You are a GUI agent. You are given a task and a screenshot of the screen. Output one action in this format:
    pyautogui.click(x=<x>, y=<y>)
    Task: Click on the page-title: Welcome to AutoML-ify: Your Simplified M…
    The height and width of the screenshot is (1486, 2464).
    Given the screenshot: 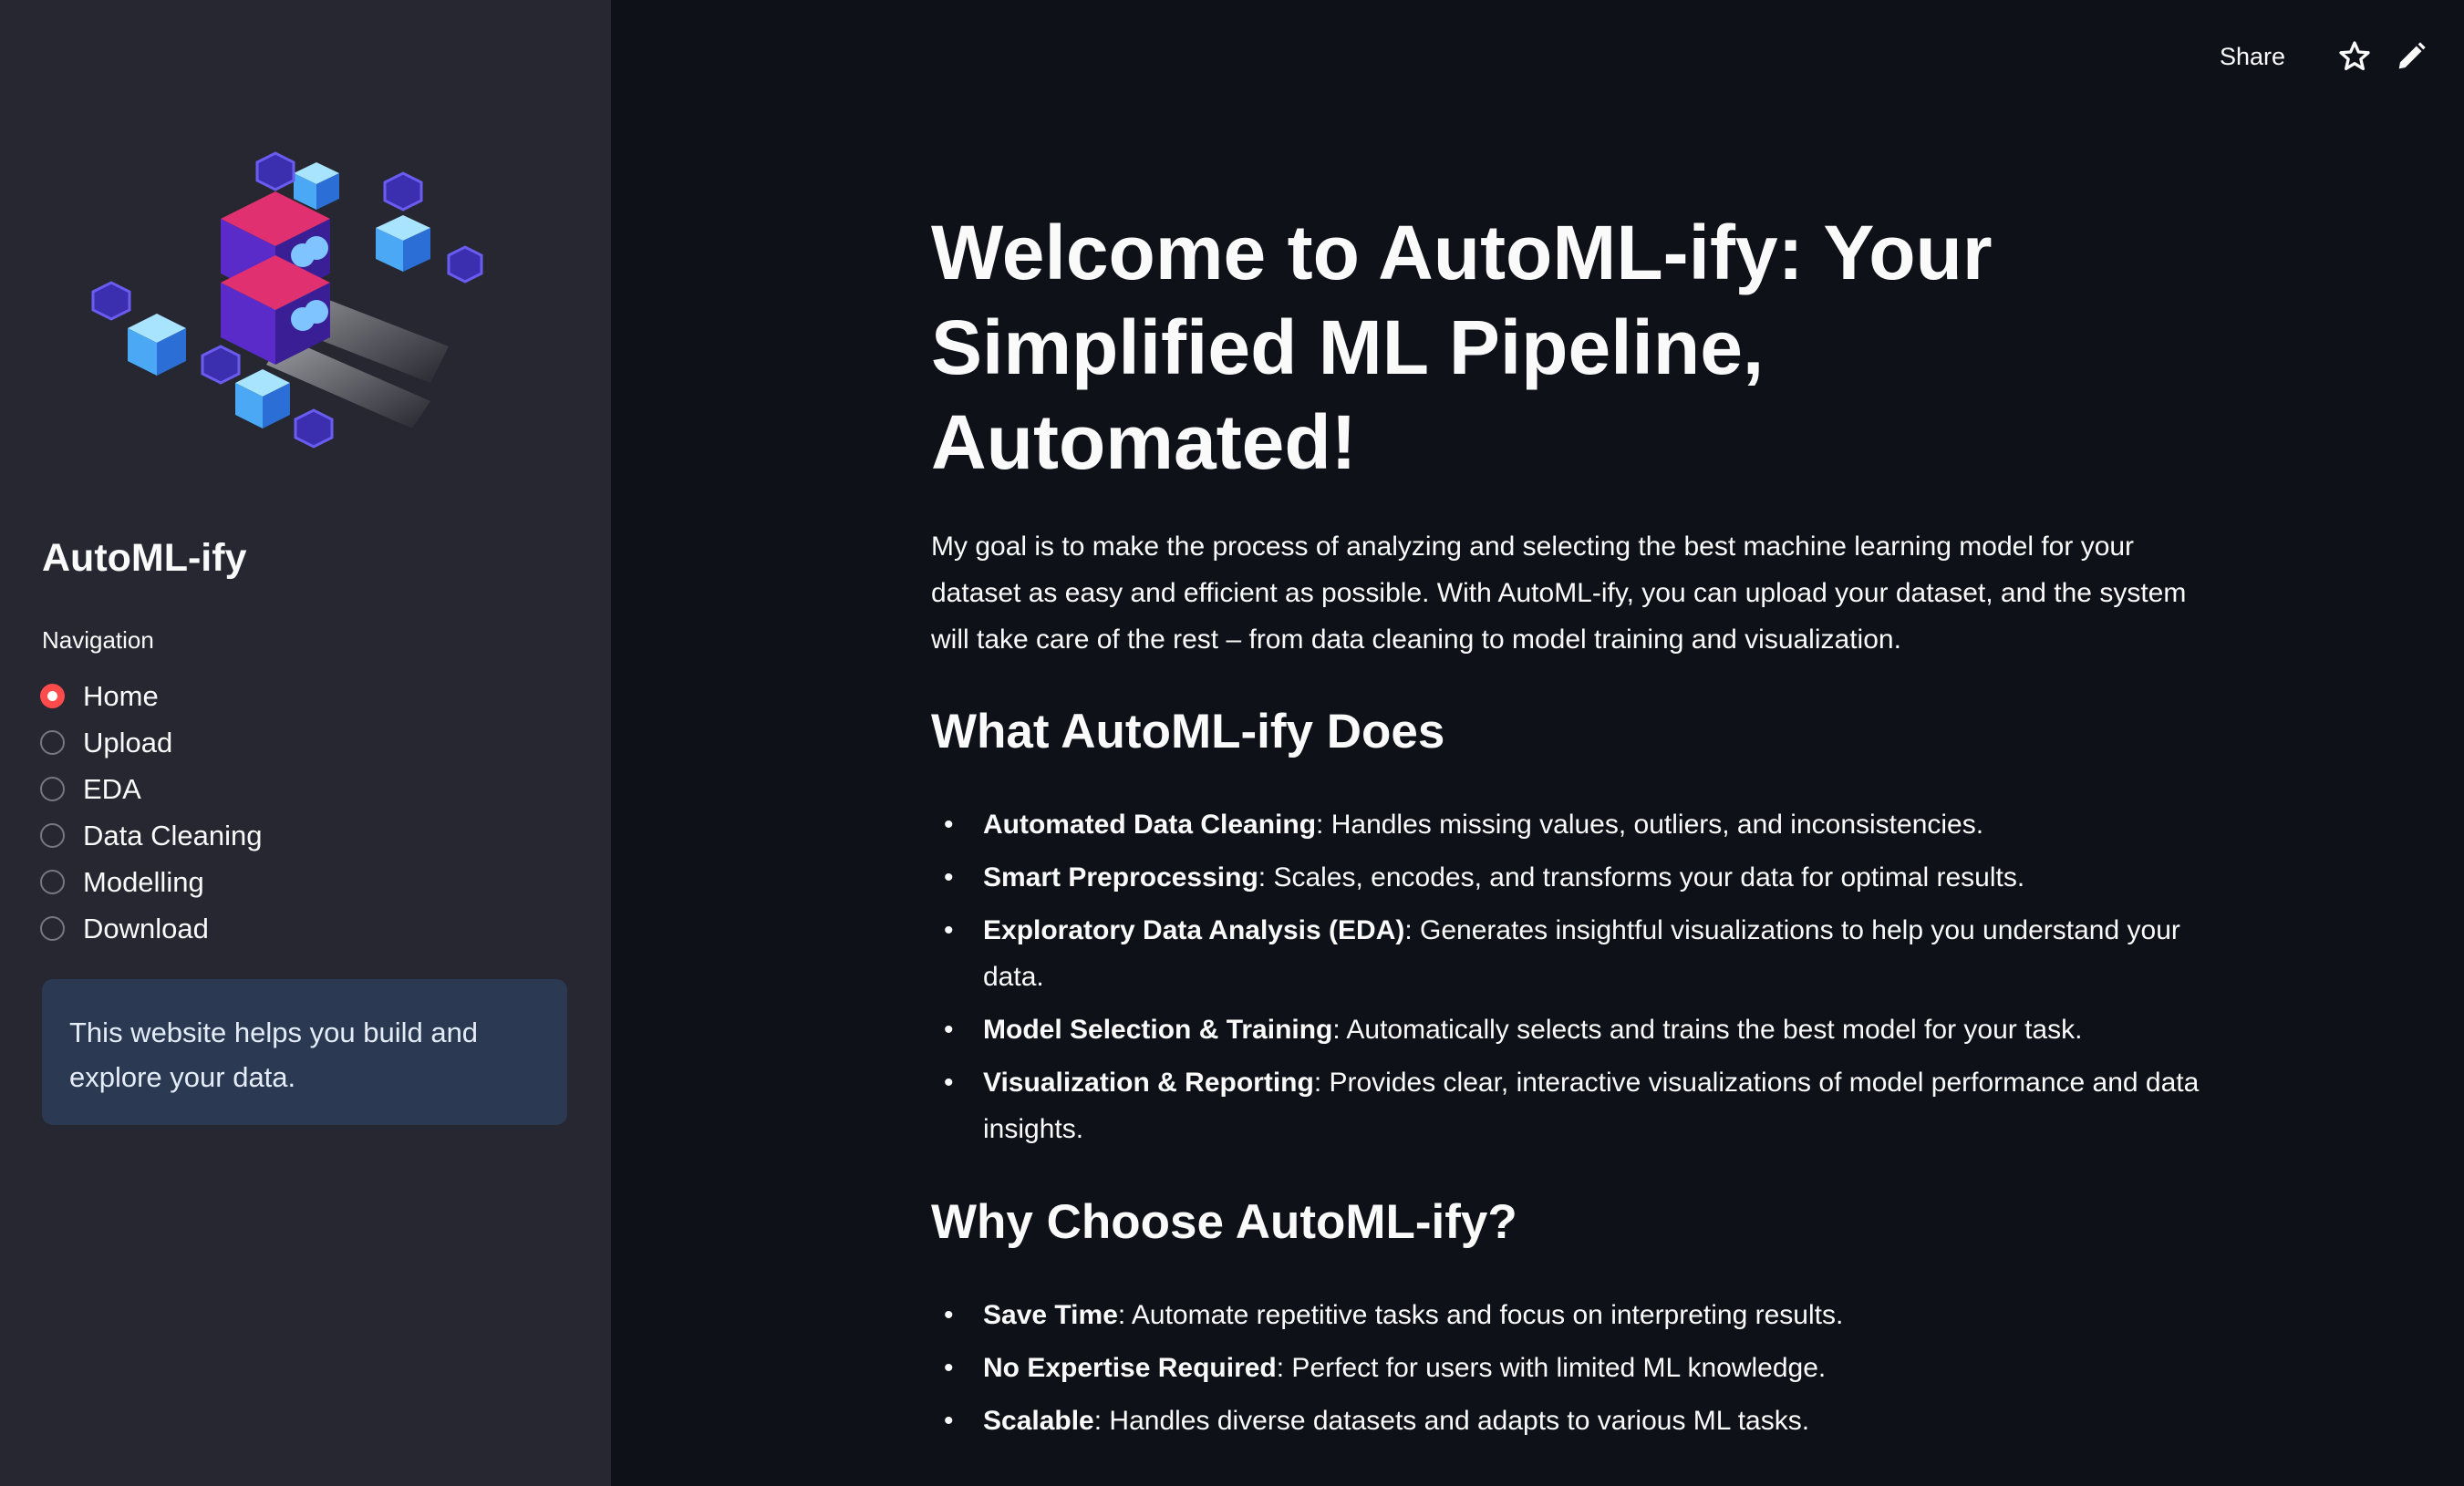 What is the action you would take?
    pyautogui.click(x=1462, y=347)
    